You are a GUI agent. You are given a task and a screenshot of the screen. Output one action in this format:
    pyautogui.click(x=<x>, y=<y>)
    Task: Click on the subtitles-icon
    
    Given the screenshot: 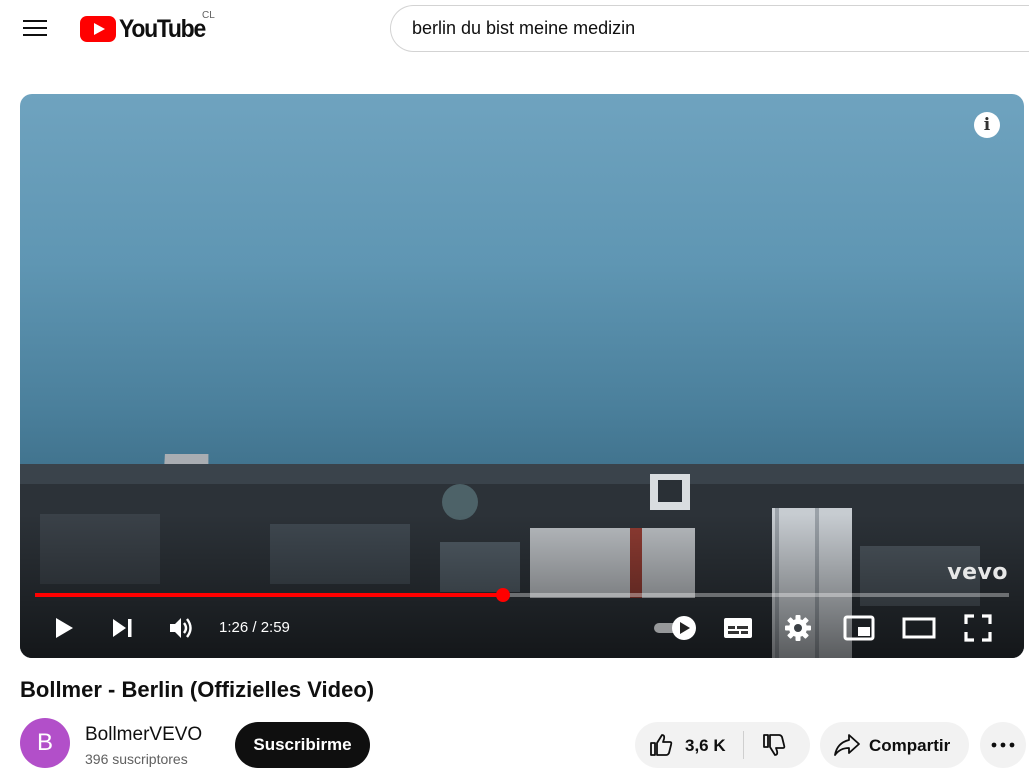 What is the action you would take?
    pyautogui.click(x=738, y=628)
    